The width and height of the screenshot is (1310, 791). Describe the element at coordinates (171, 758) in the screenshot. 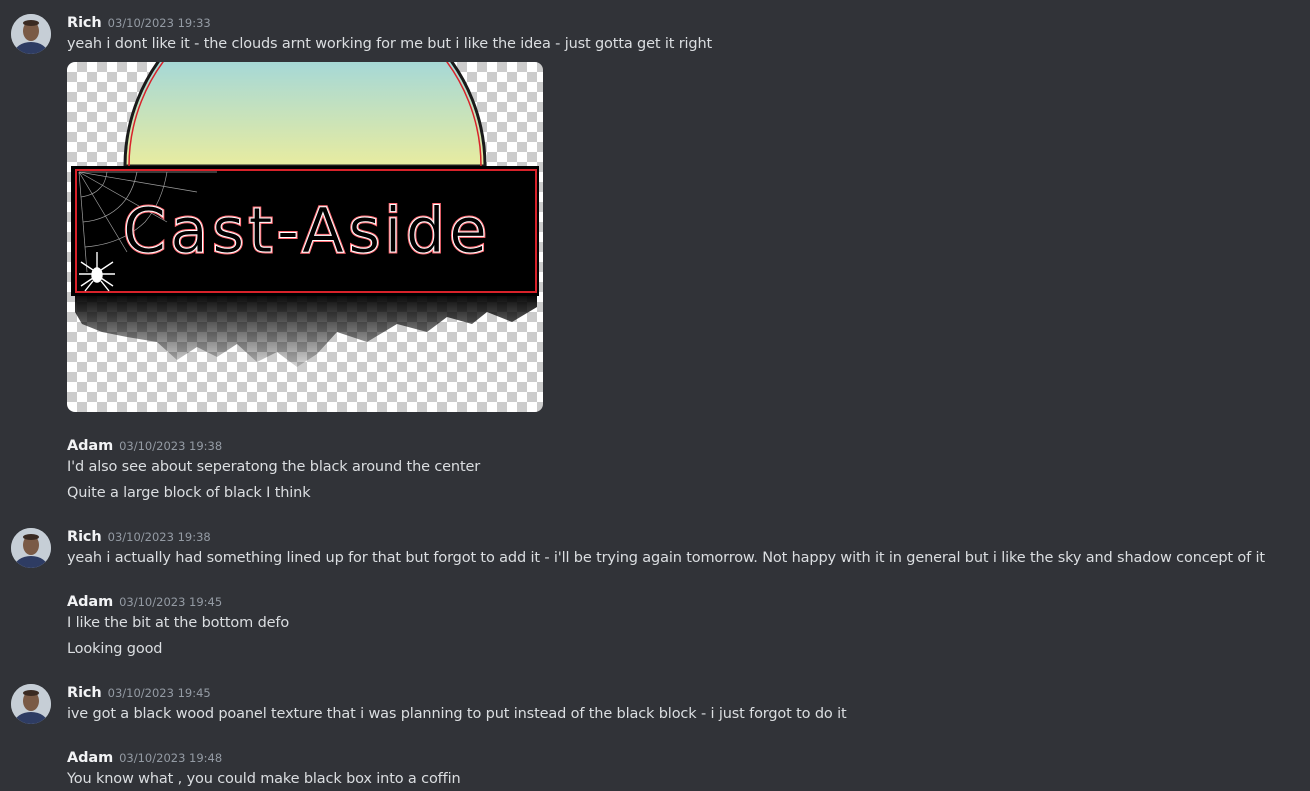

I see `timestamp: 03/10/2023 19:48` at that location.